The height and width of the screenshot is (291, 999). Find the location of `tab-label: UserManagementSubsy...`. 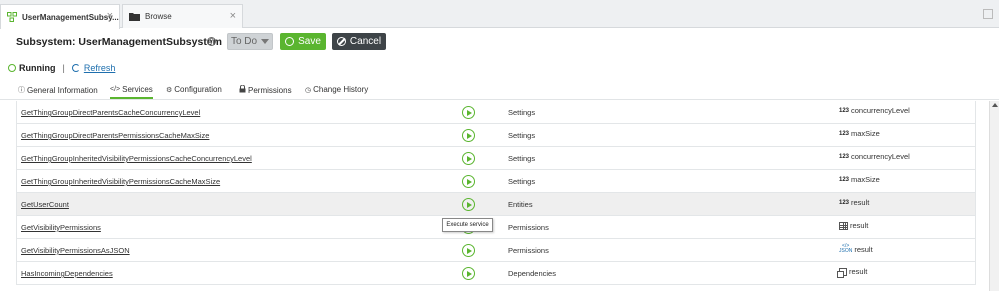

tab-label: UserManagementSubsy... is located at coordinates (70, 17).